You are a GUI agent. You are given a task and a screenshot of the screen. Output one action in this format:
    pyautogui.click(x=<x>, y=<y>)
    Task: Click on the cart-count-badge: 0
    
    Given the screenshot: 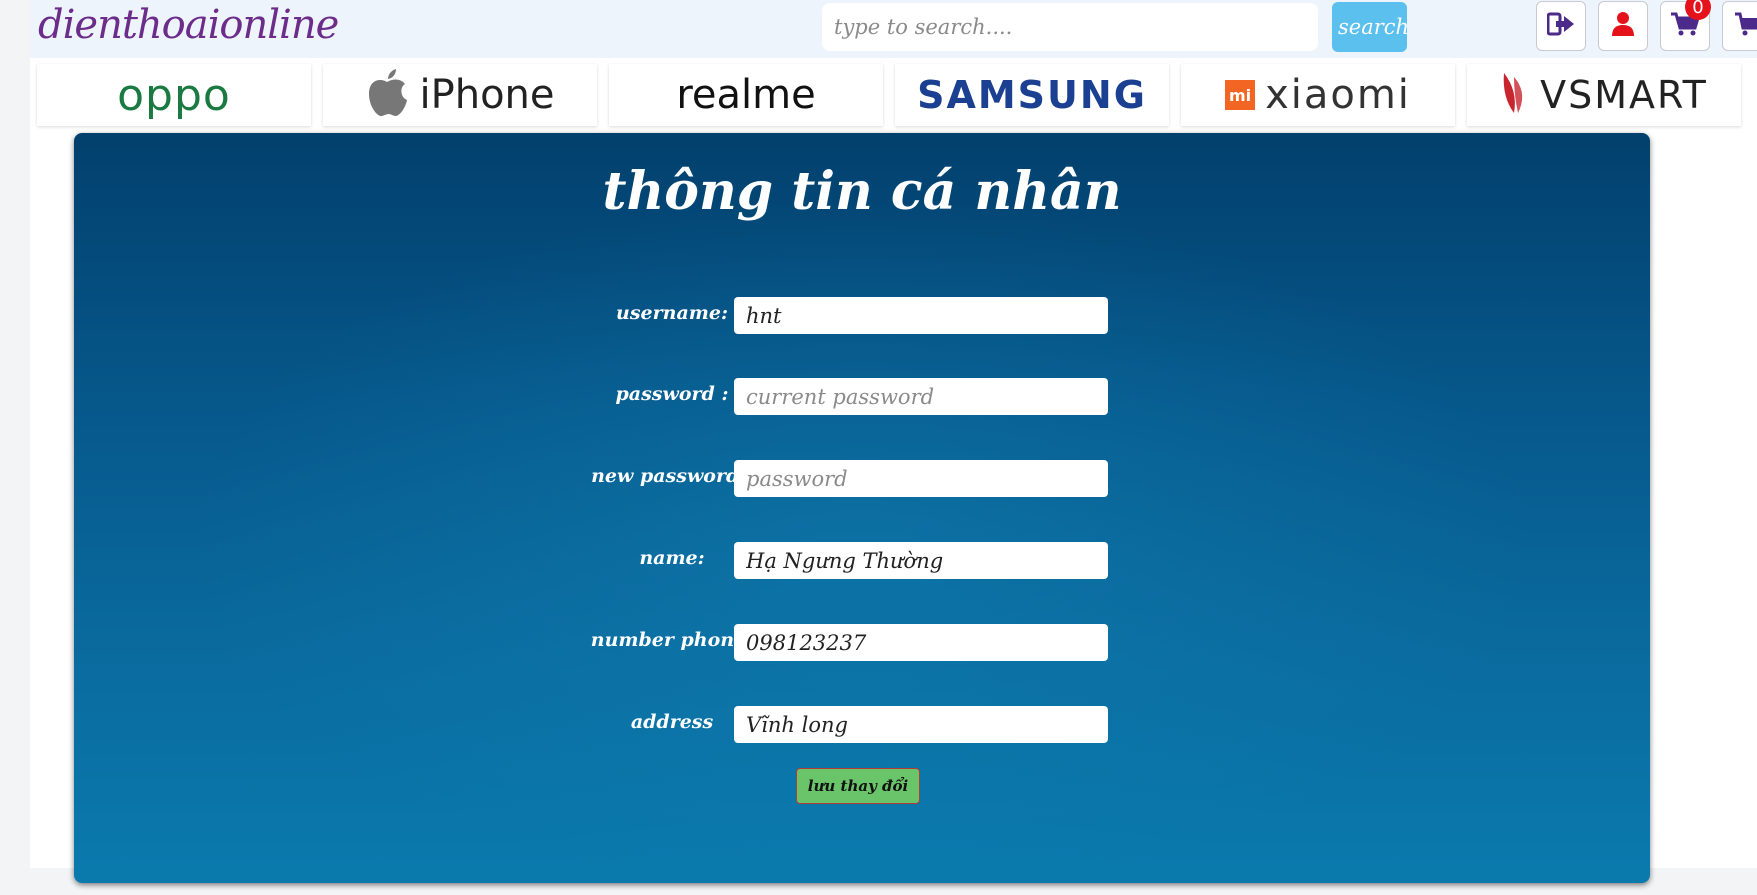 What is the action you would take?
    pyautogui.click(x=1698, y=10)
    